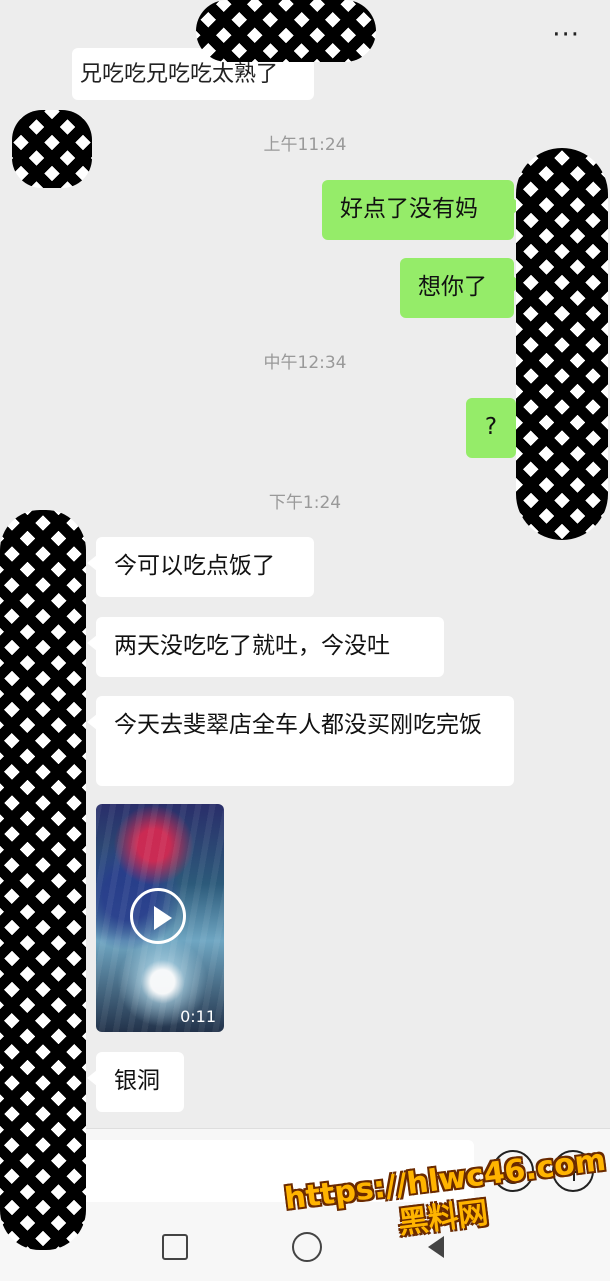 This screenshot has height=1281, width=610. I want to click on play-icon, so click(158, 916).